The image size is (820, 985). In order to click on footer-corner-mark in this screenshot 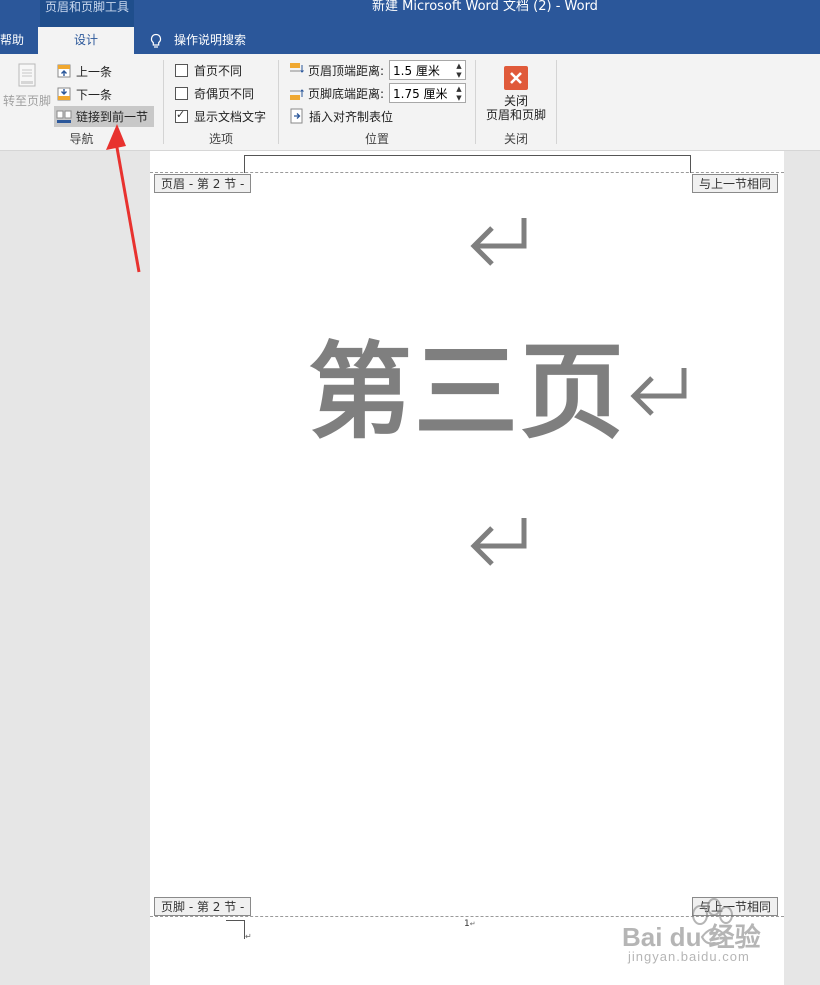, I will do `click(235, 929)`.